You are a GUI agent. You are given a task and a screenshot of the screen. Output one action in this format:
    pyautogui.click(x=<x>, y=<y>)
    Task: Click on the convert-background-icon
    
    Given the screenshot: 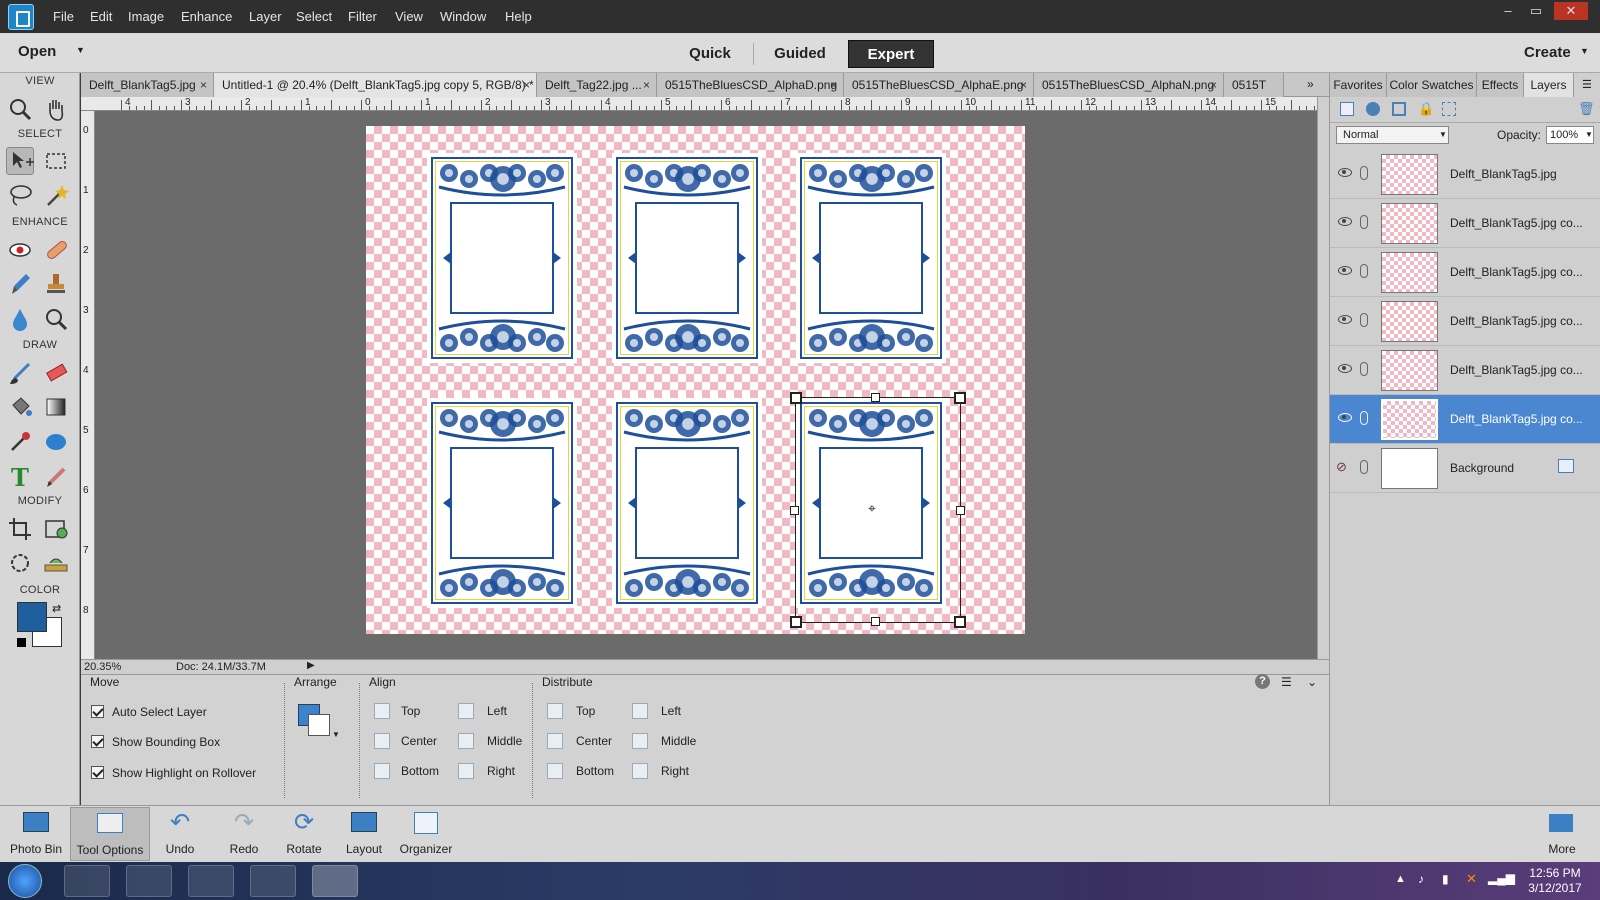 What is the action you would take?
    pyautogui.click(x=1566, y=466)
    